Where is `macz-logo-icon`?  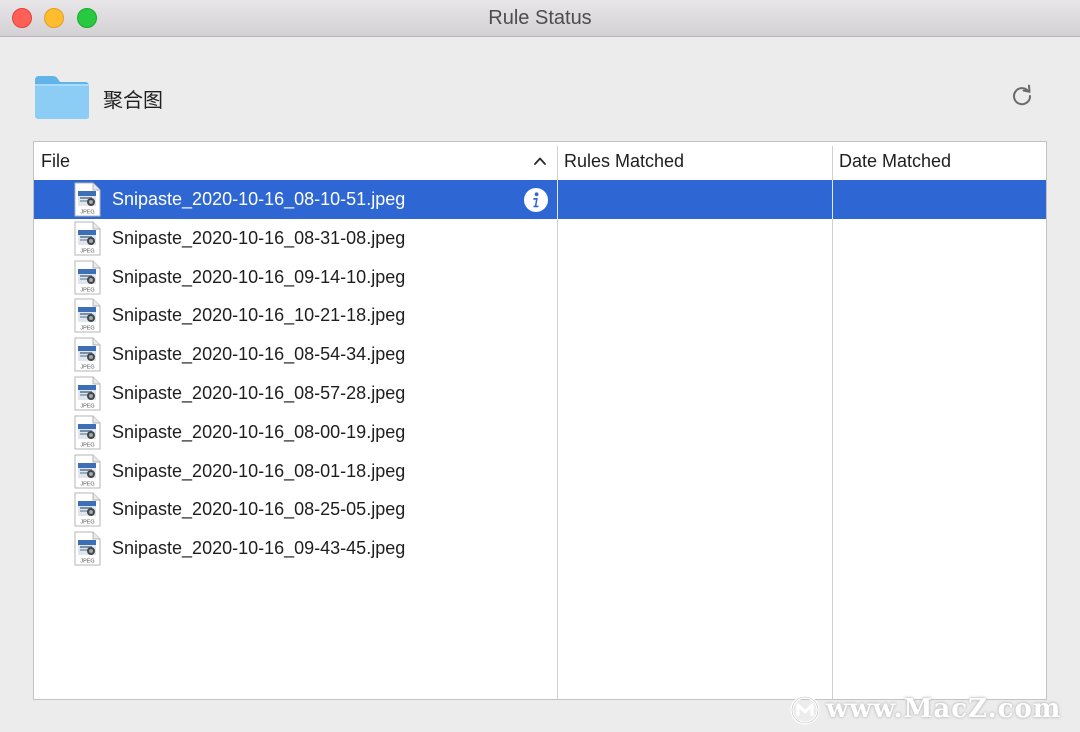
macz-logo-icon is located at coordinates (805, 710).